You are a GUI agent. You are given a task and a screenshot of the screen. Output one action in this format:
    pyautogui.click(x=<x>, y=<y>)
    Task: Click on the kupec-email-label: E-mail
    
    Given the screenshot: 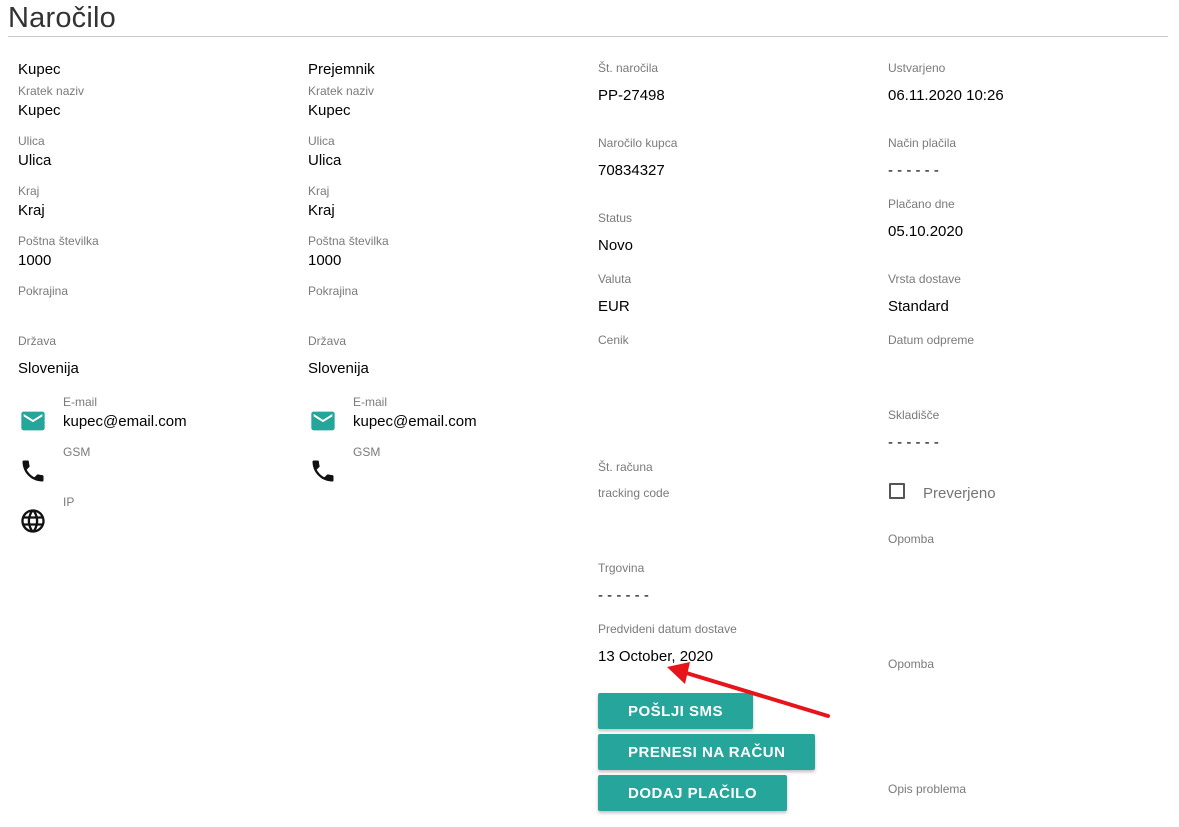 What is the action you would take?
    pyautogui.click(x=80, y=402)
    